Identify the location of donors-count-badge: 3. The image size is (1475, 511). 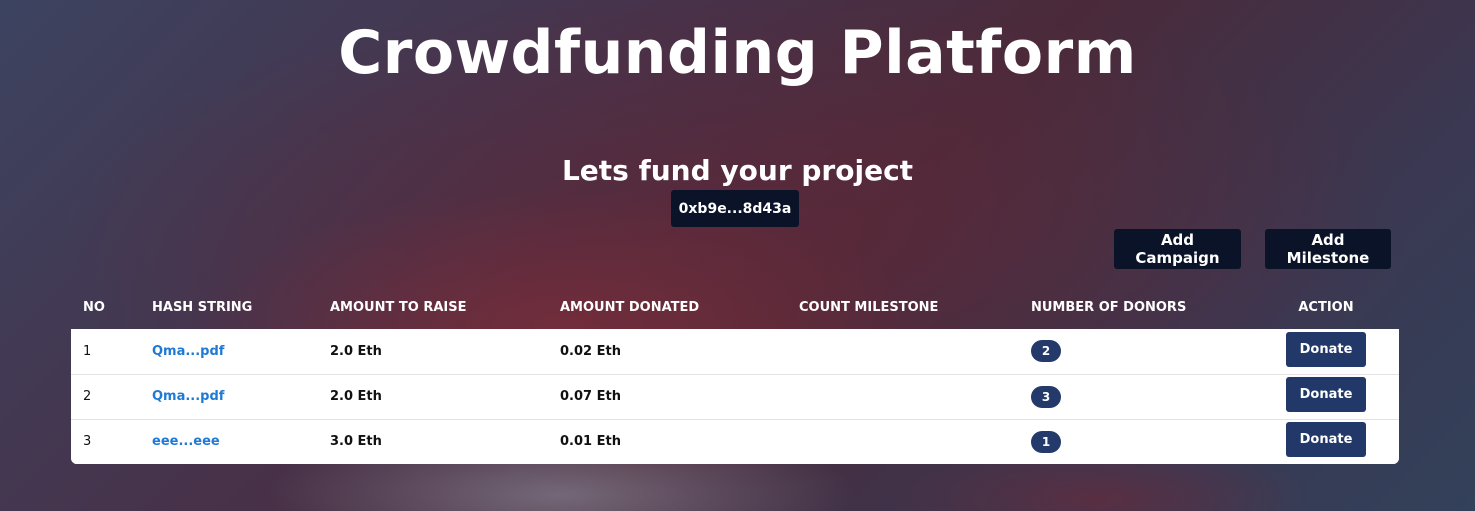
(1046, 396).